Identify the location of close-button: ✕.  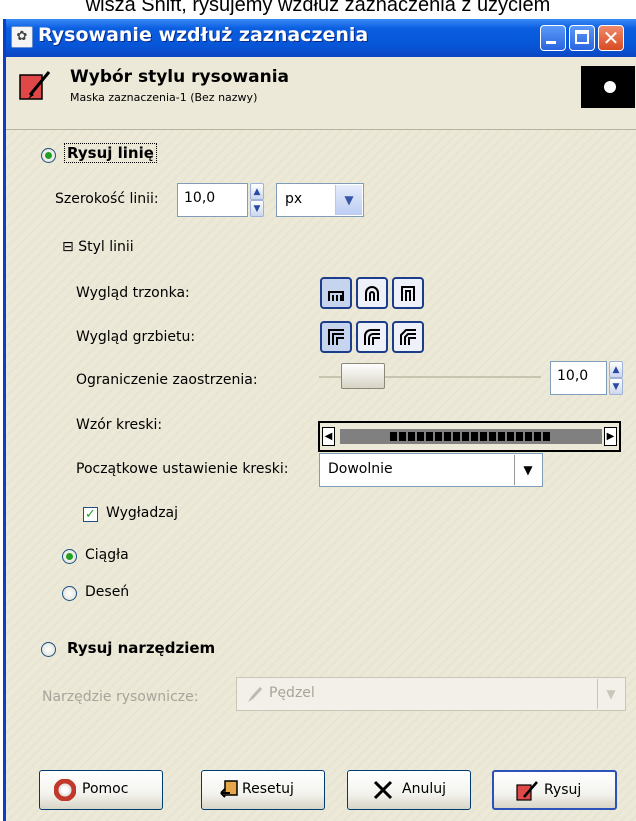
(611, 38).